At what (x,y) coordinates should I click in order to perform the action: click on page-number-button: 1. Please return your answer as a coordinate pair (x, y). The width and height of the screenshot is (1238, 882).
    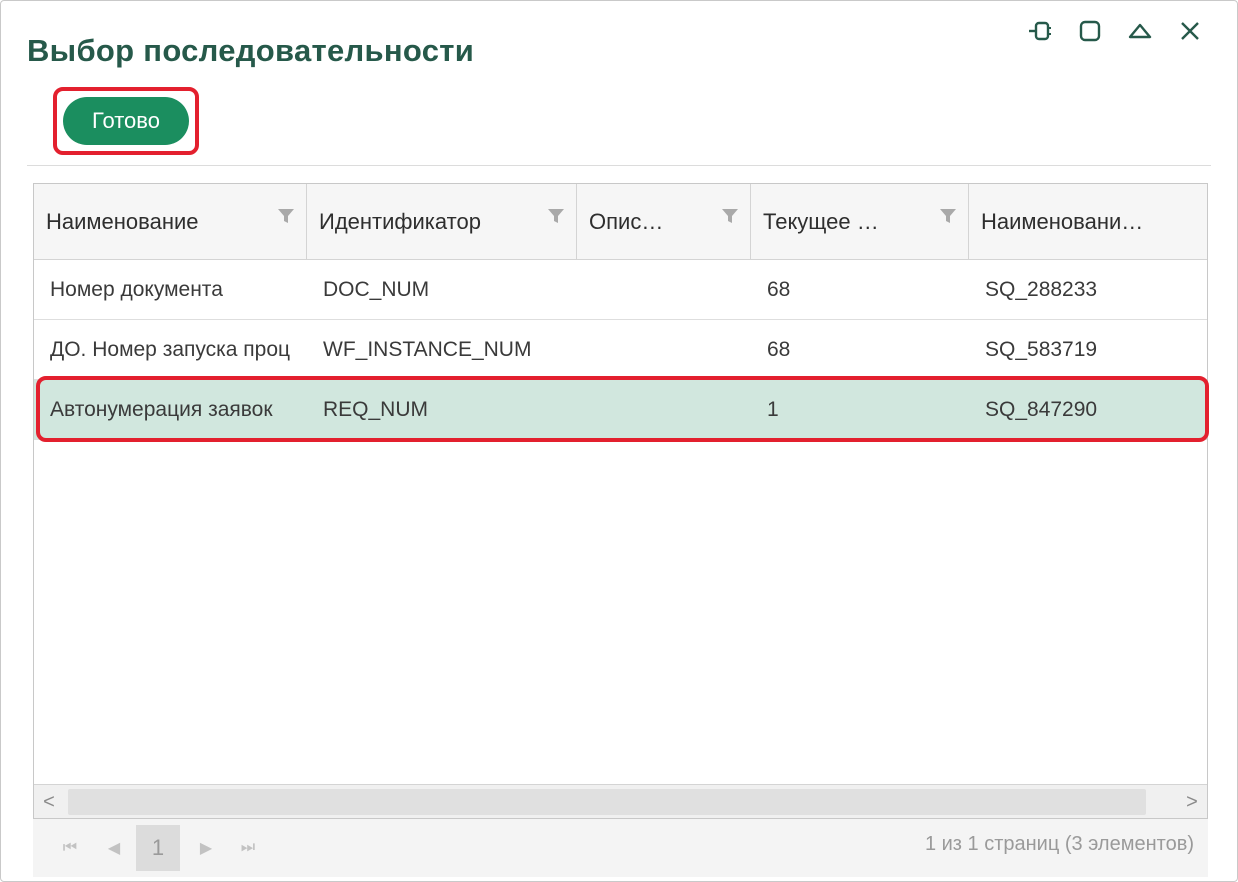
    Looking at the image, I should click on (158, 848).